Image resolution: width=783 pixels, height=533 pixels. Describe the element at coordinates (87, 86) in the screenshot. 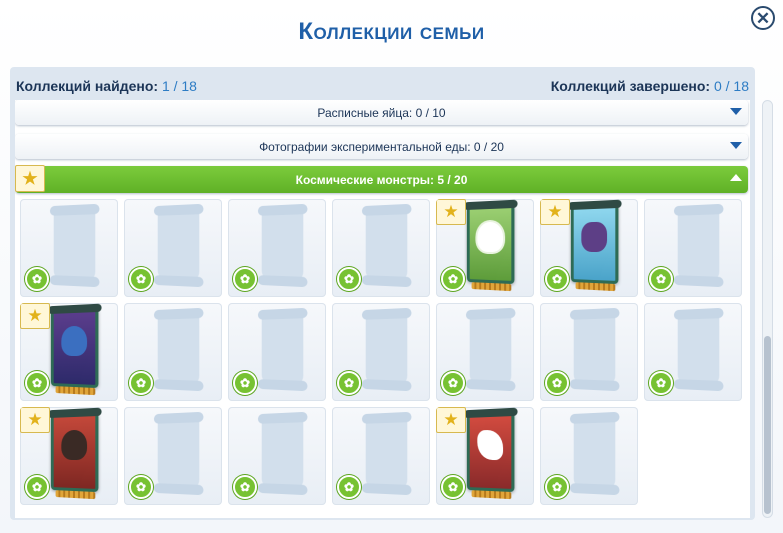

I see `collections-found-label: Коллекций найдено:` at that location.